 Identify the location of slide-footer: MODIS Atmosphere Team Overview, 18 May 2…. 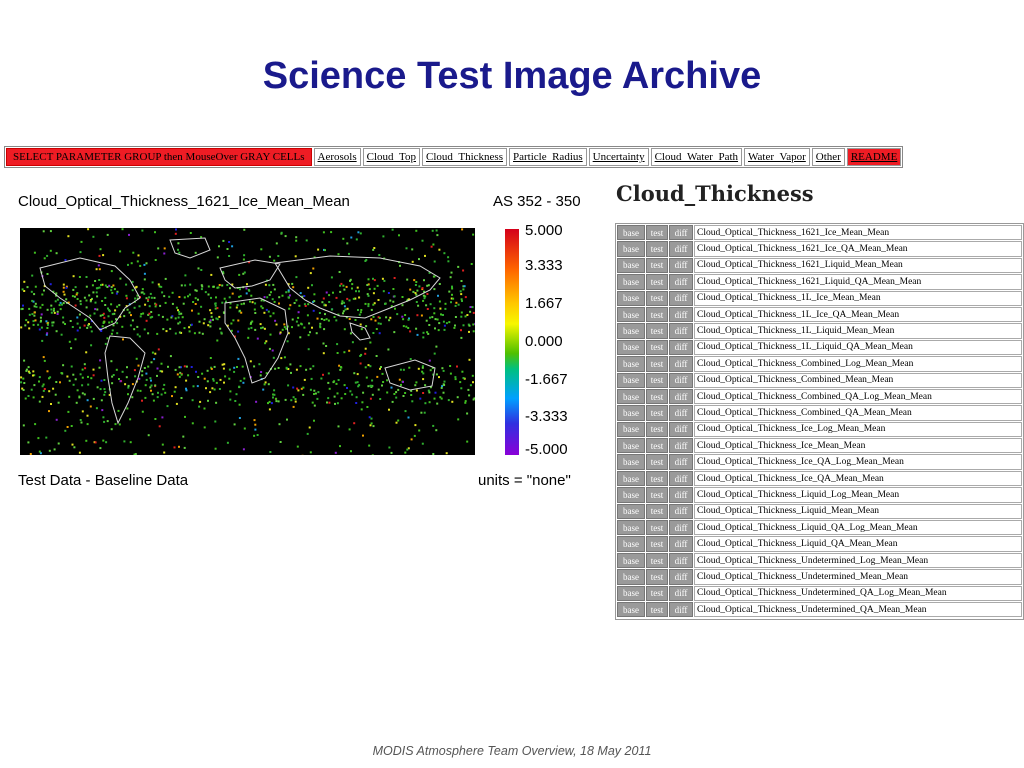
(512, 751).